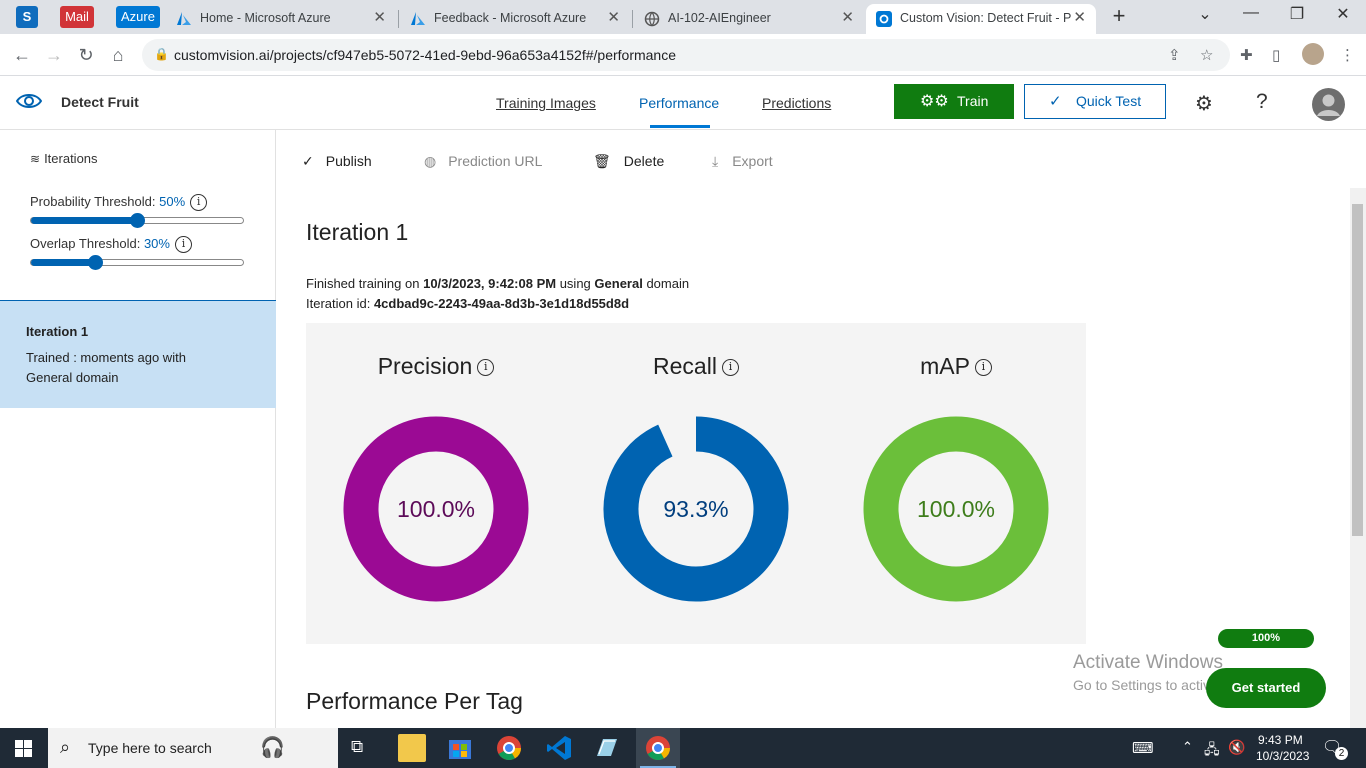 The height and width of the screenshot is (768, 1366). What do you see at coordinates (1313, 54) in the screenshot?
I see `profile-avatar` at bounding box center [1313, 54].